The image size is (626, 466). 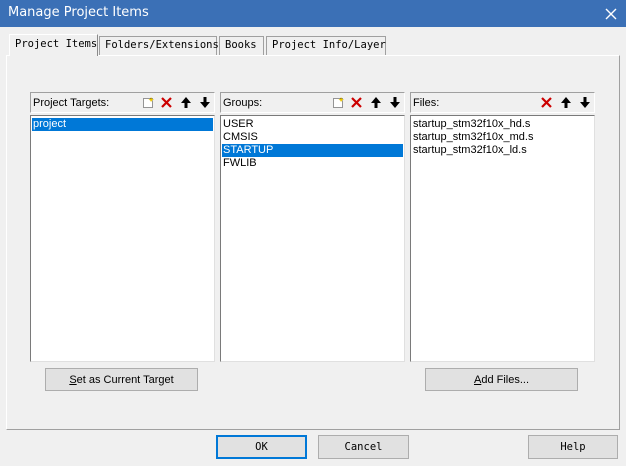 I want to click on button-label: Help, so click(x=573, y=447).